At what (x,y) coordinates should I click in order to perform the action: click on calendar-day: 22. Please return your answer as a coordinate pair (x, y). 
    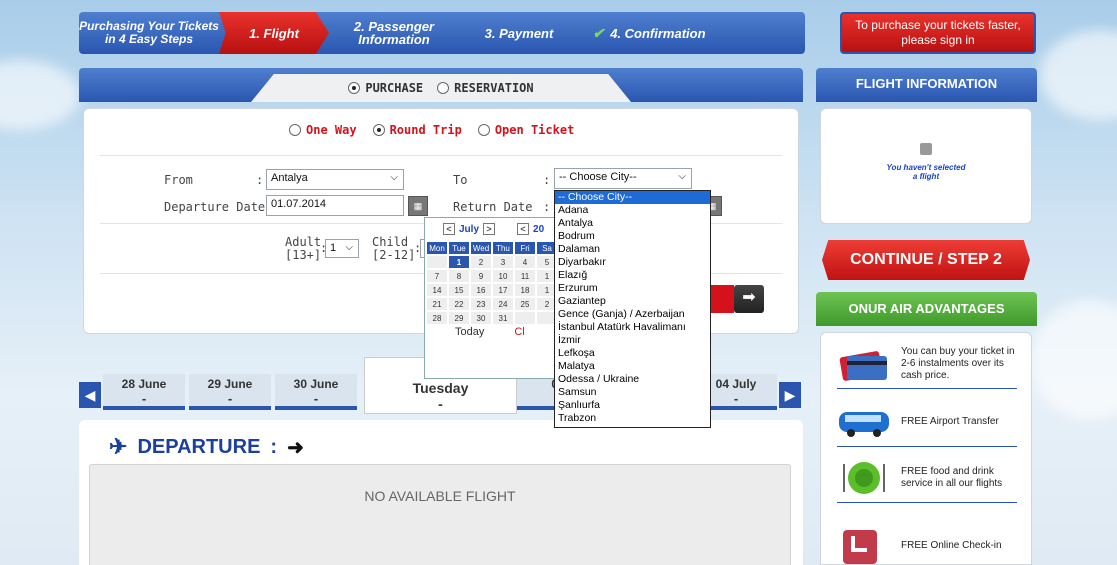
    Looking at the image, I should click on (459, 304).